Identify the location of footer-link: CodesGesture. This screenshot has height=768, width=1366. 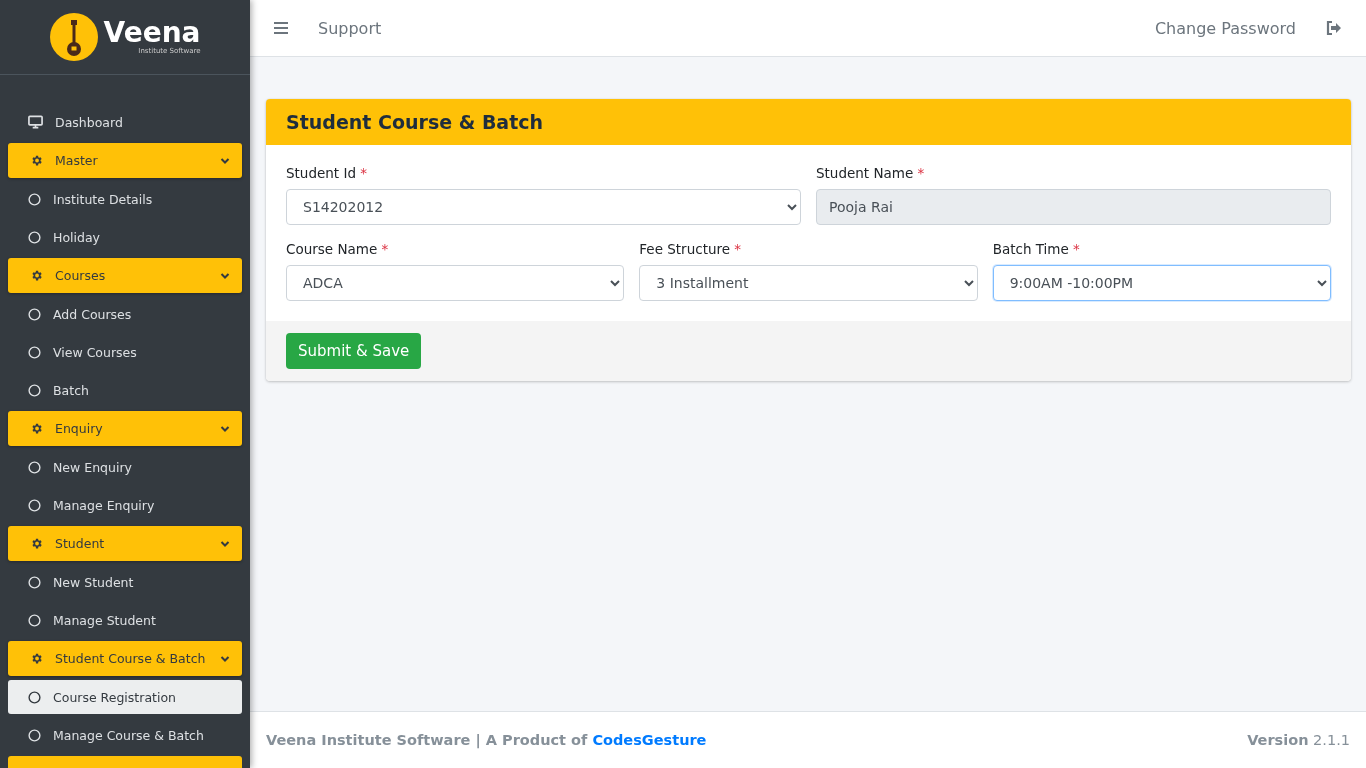
(649, 740).